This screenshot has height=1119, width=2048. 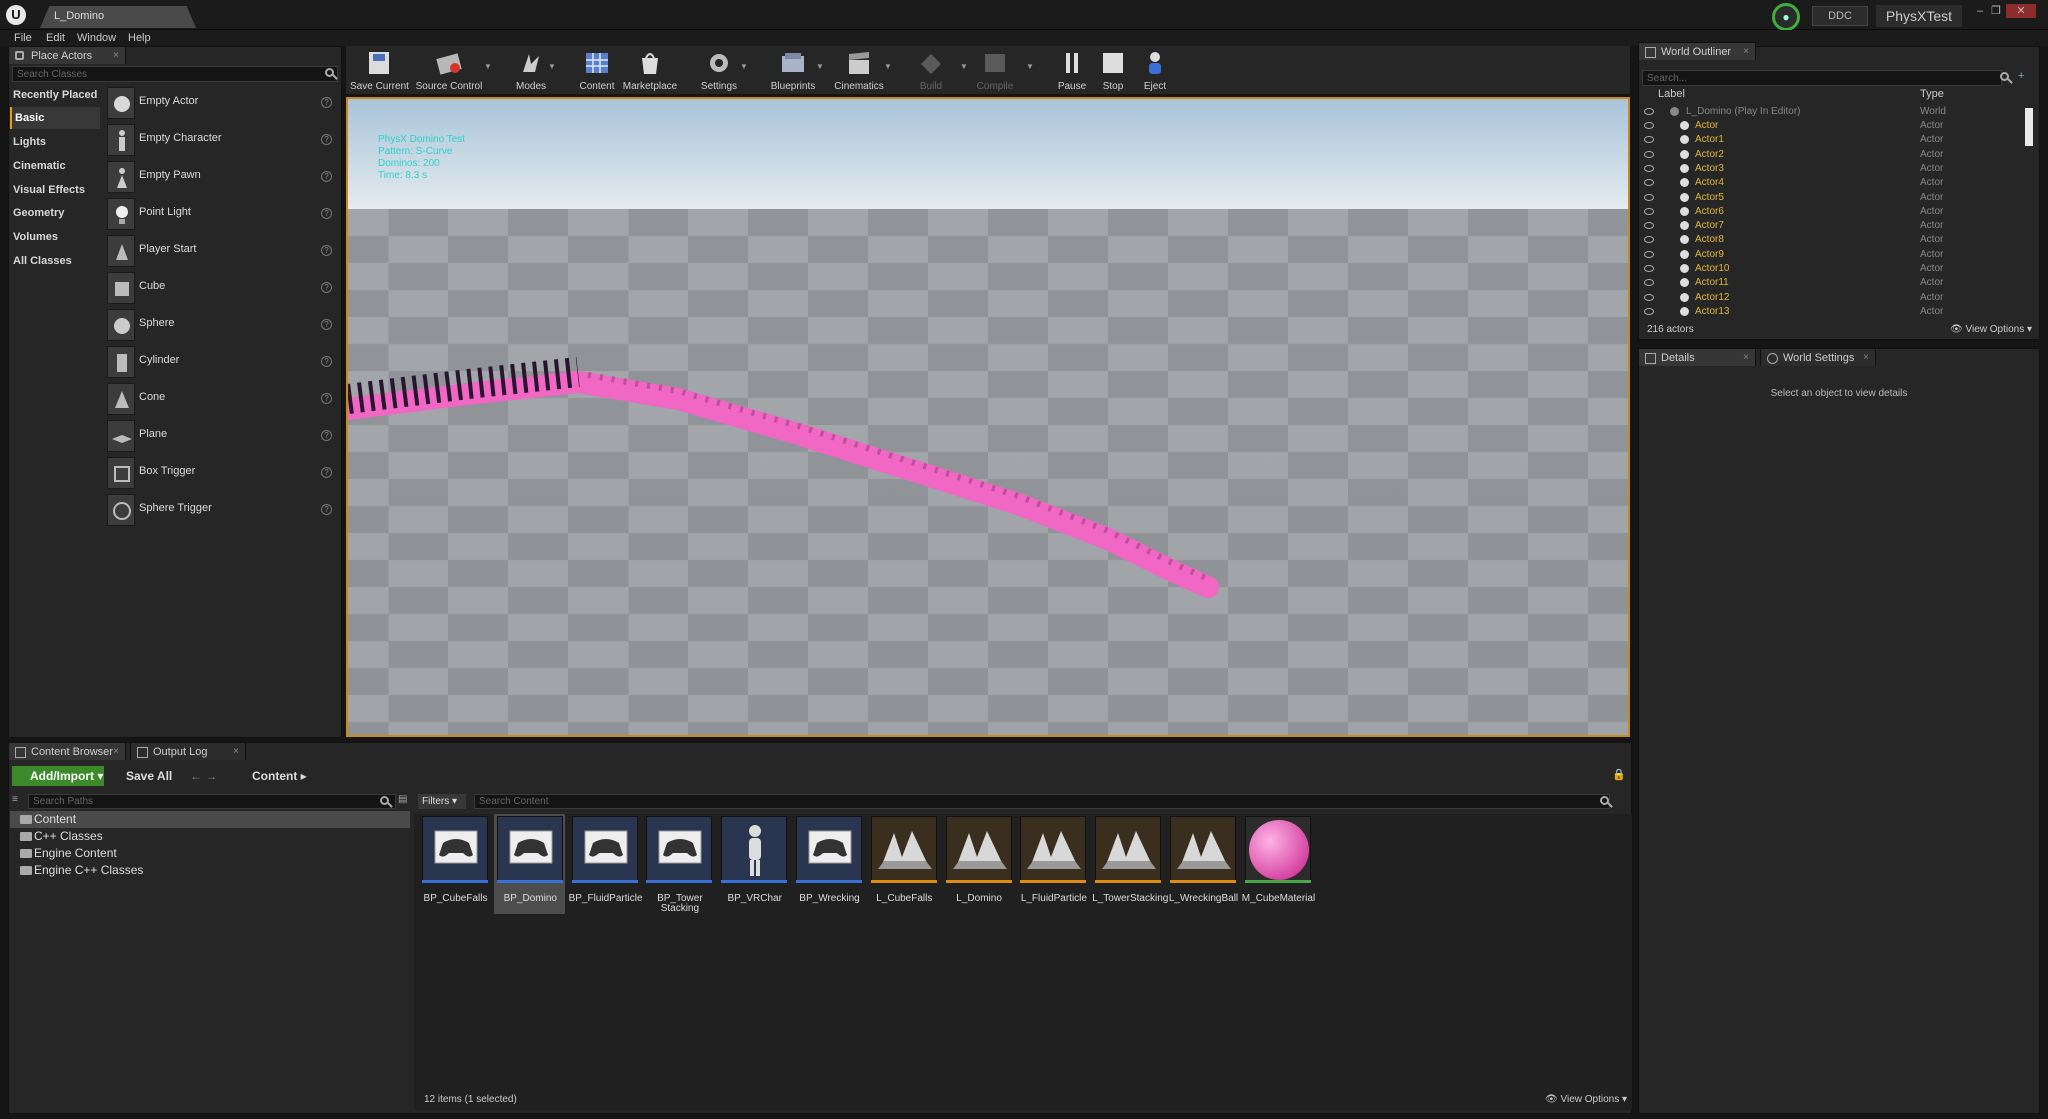 What do you see at coordinates (888, 66) in the screenshot?
I see `cinematics-dropdown-icon: ▼` at bounding box center [888, 66].